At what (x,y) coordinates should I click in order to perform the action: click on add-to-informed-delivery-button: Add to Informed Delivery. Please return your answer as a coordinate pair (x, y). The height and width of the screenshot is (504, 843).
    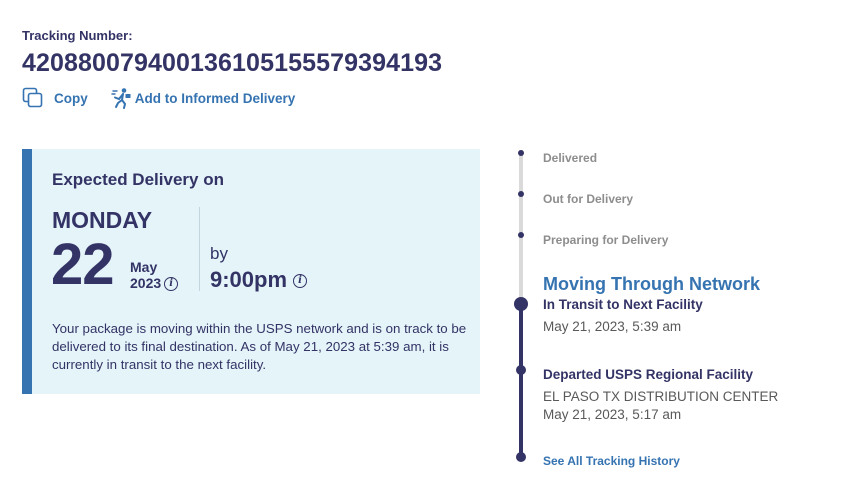
    Looking at the image, I should click on (203, 98).